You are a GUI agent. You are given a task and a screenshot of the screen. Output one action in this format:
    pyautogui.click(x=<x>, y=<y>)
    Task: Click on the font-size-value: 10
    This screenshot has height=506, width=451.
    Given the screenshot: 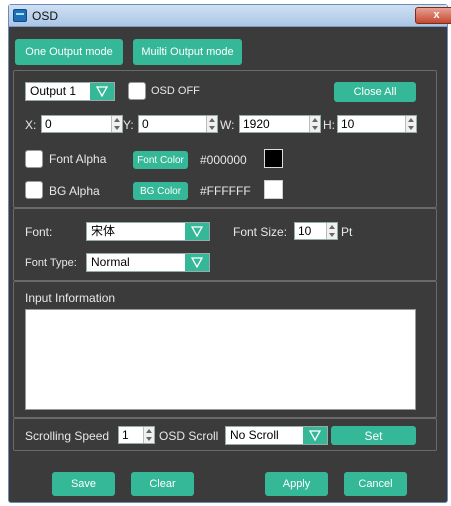 What is the action you would take?
    pyautogui.click(x=305, y=231)
    